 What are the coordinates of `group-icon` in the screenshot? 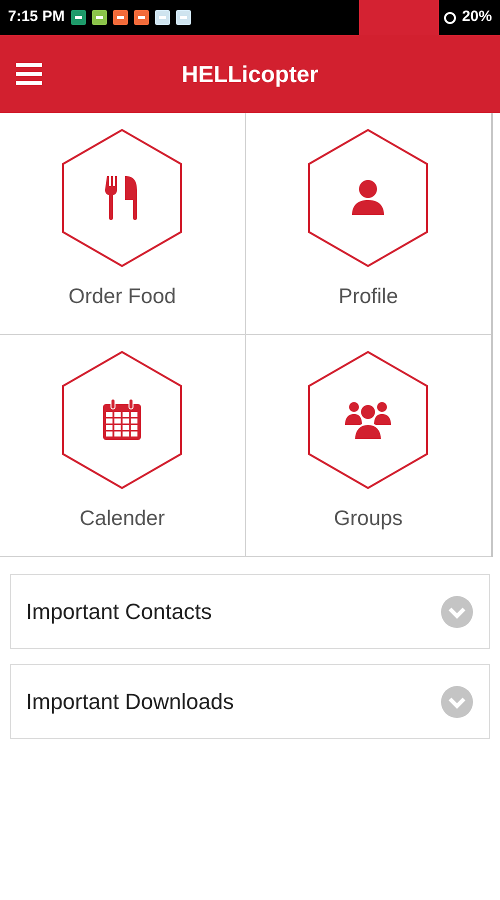 It's located at (368, 420).